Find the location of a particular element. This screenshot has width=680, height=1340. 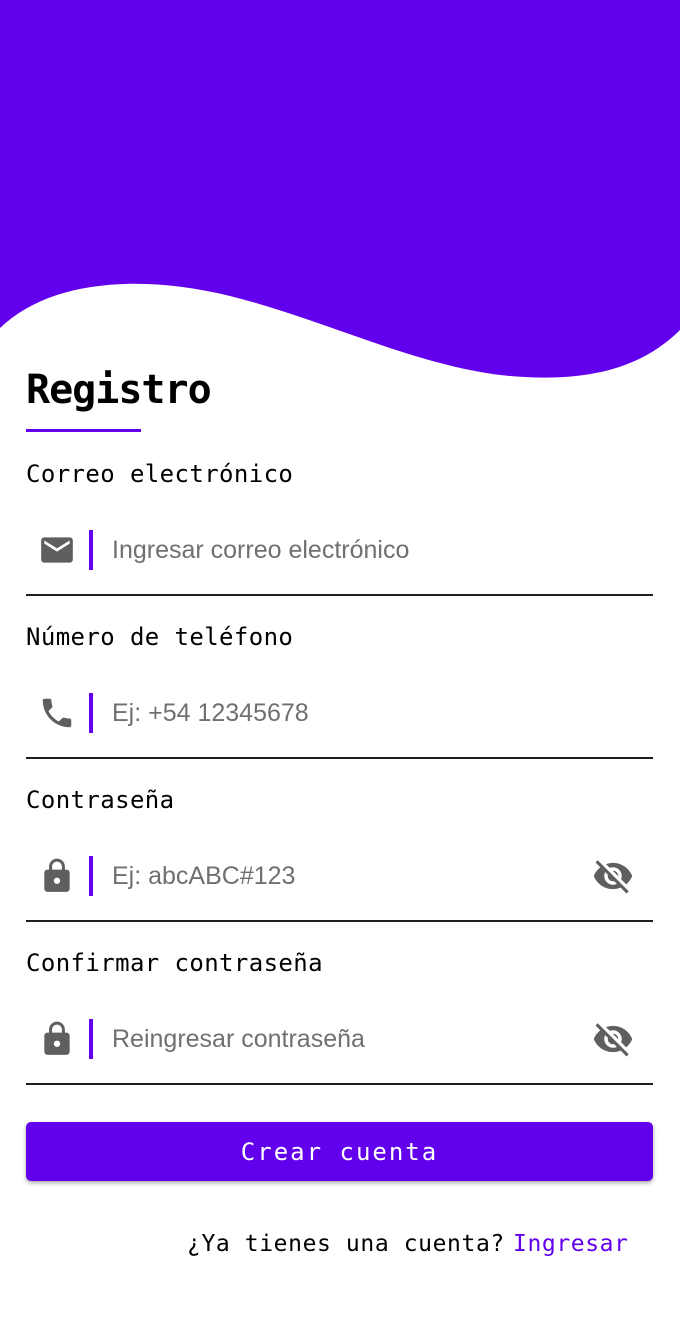

login-link: Ingresar is located at coordinates (571, 1244).